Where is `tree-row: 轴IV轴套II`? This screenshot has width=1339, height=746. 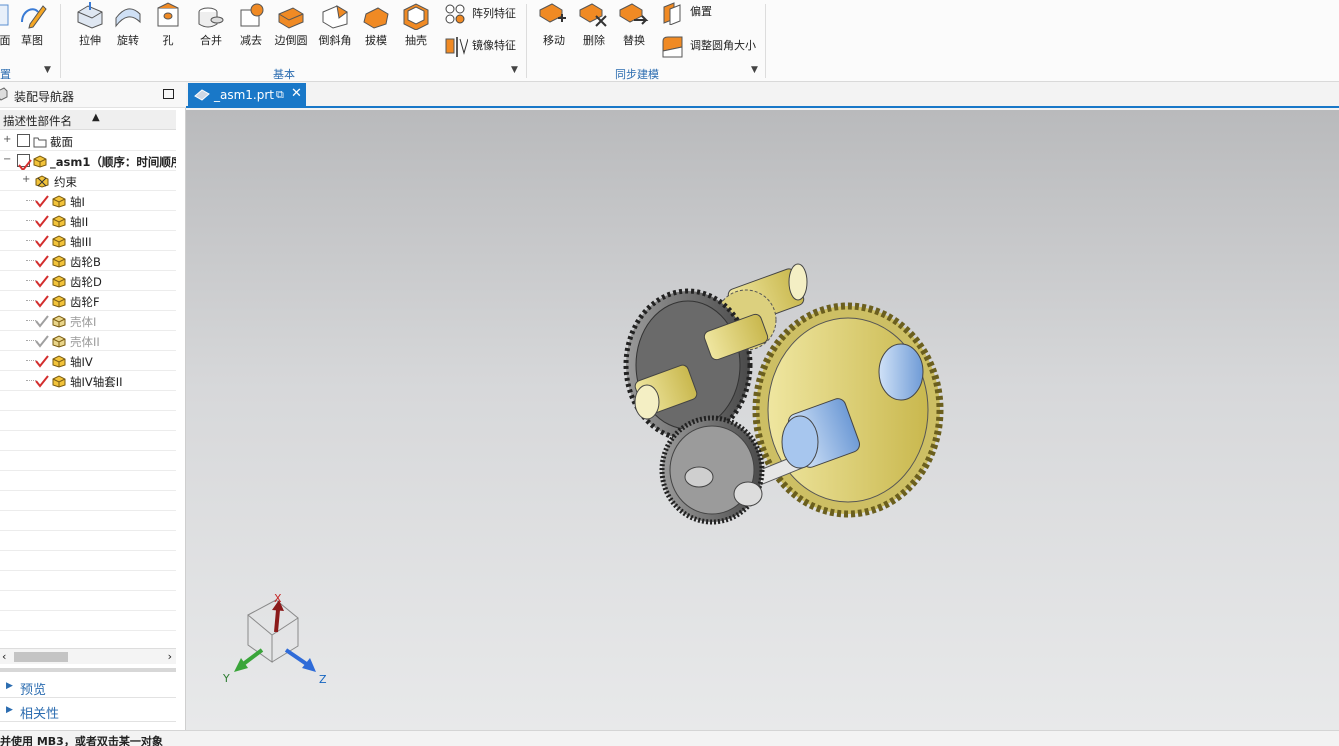 tree-row: 轴IV轴套II is located at coordinates (88, 381).